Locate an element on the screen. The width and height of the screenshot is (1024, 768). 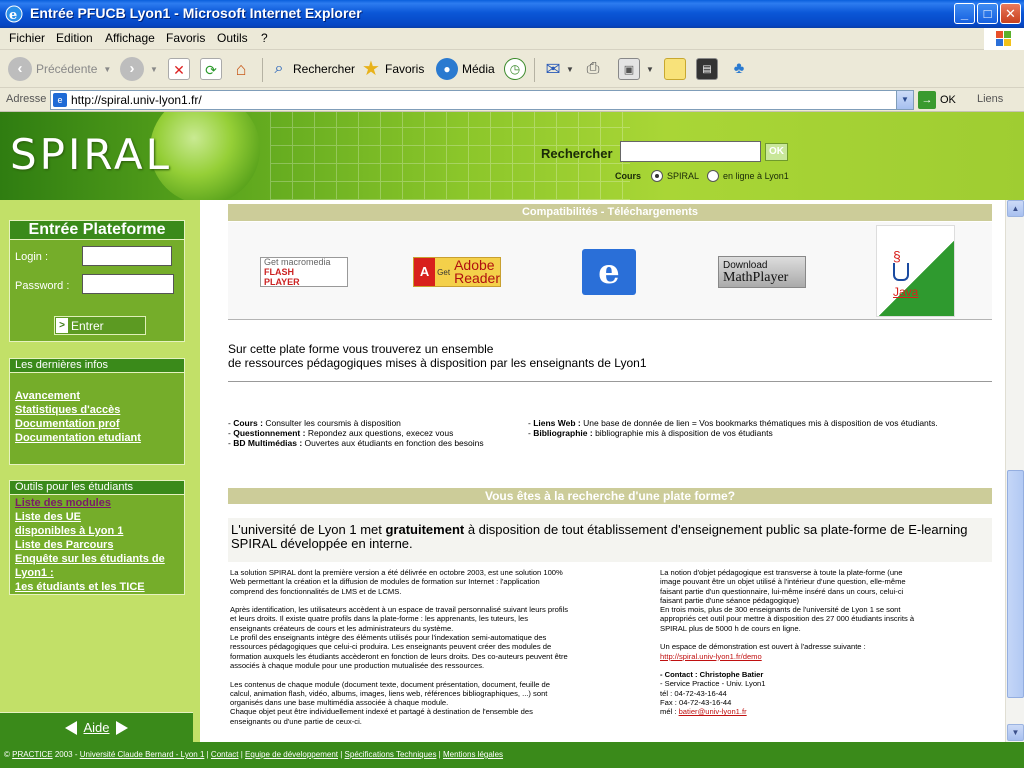
messenger-button: ♣ is located at coordinates (739, 69).